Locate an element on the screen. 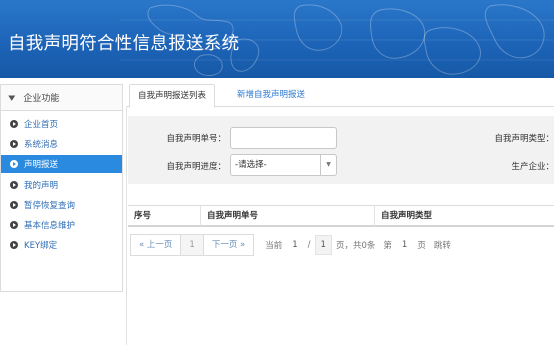  declaration-progress-select: -请选择- ▼ is located at coordinates (283, 165).